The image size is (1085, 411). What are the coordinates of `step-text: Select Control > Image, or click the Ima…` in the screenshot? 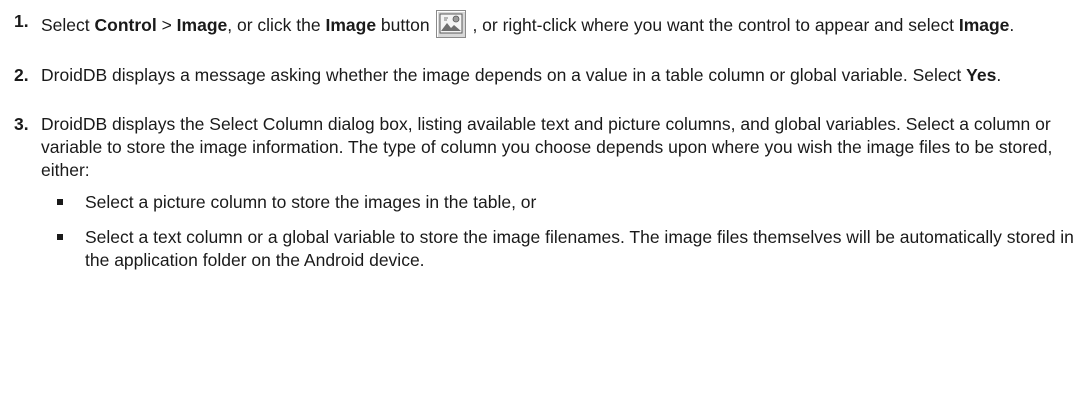 It's located at (563, 24).